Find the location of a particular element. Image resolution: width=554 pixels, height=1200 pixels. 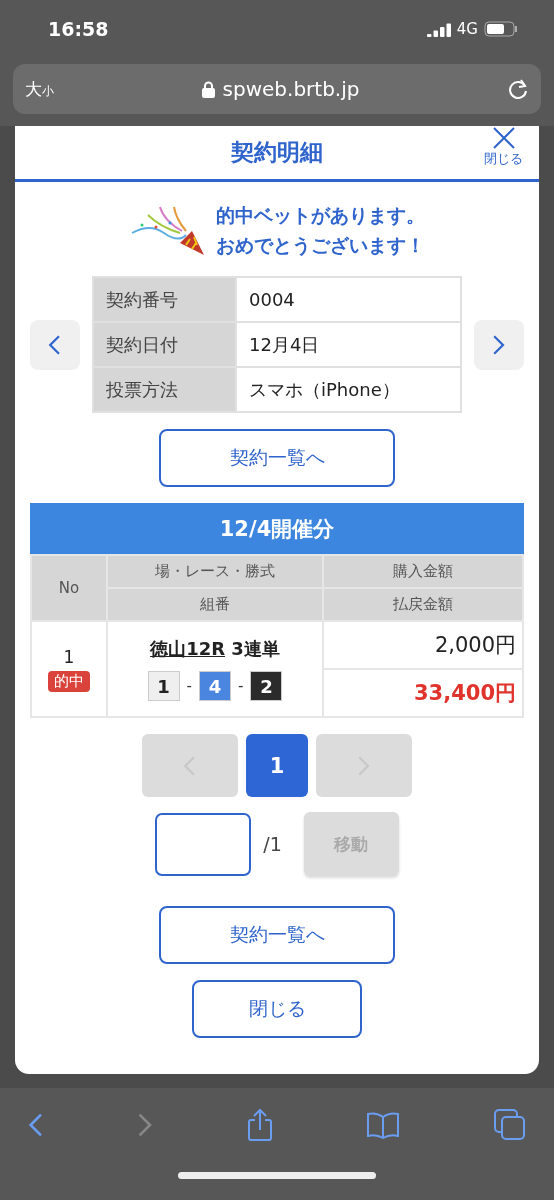

column-header: No is located at coordinates (69, 588).